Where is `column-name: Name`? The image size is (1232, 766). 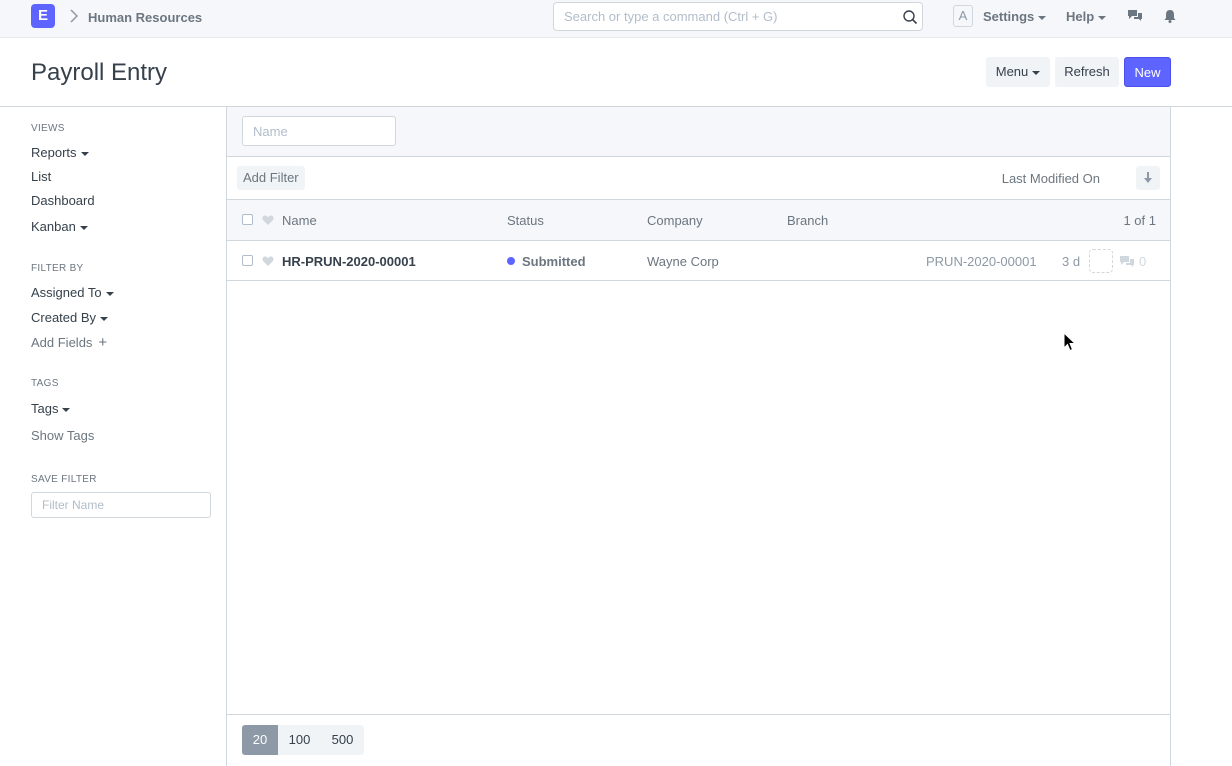
column-name: Name is located at coordinates (299, 220).